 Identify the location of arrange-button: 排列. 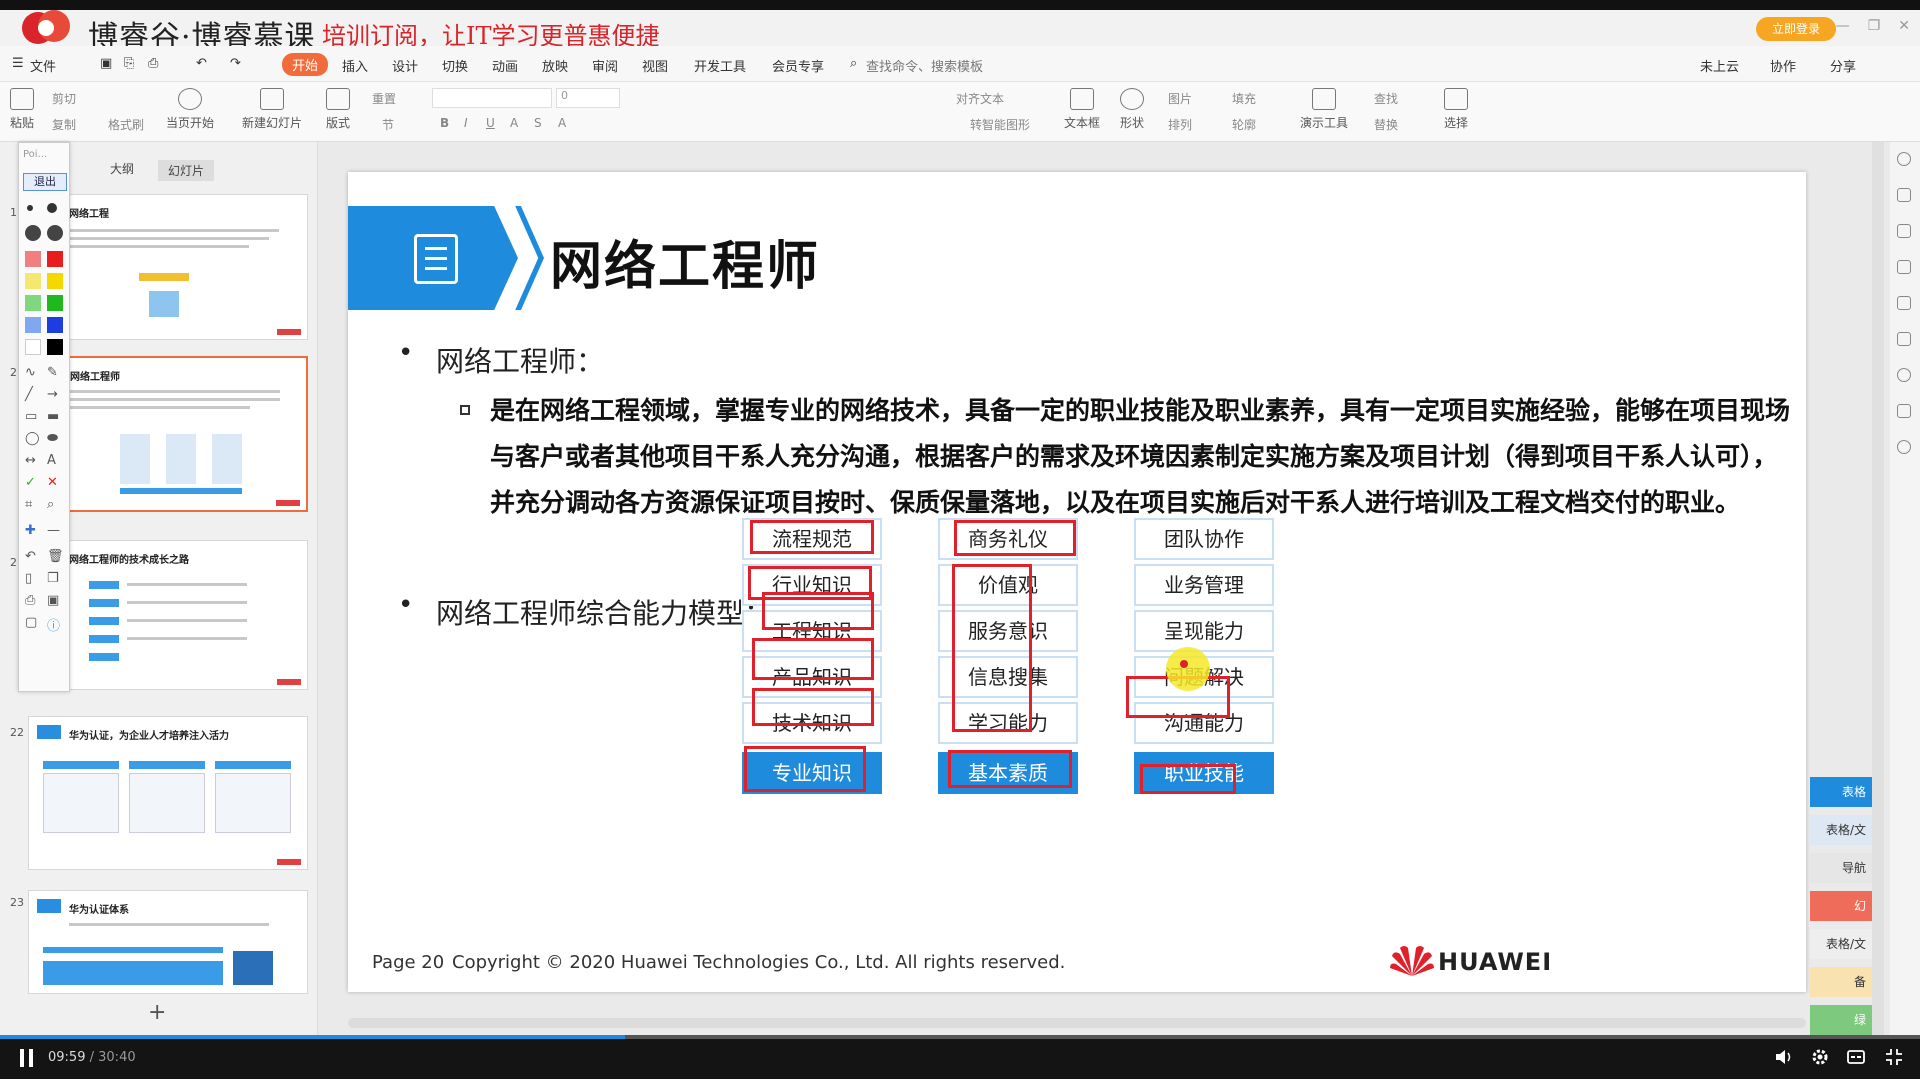
(1180, 124).